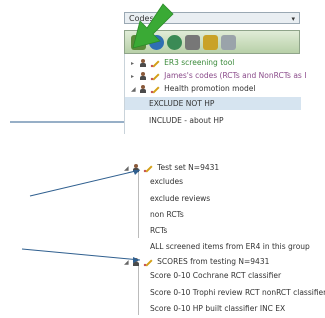 The image size is (325, 318). I want to click on pointer-head-scores, so click(136, 260).